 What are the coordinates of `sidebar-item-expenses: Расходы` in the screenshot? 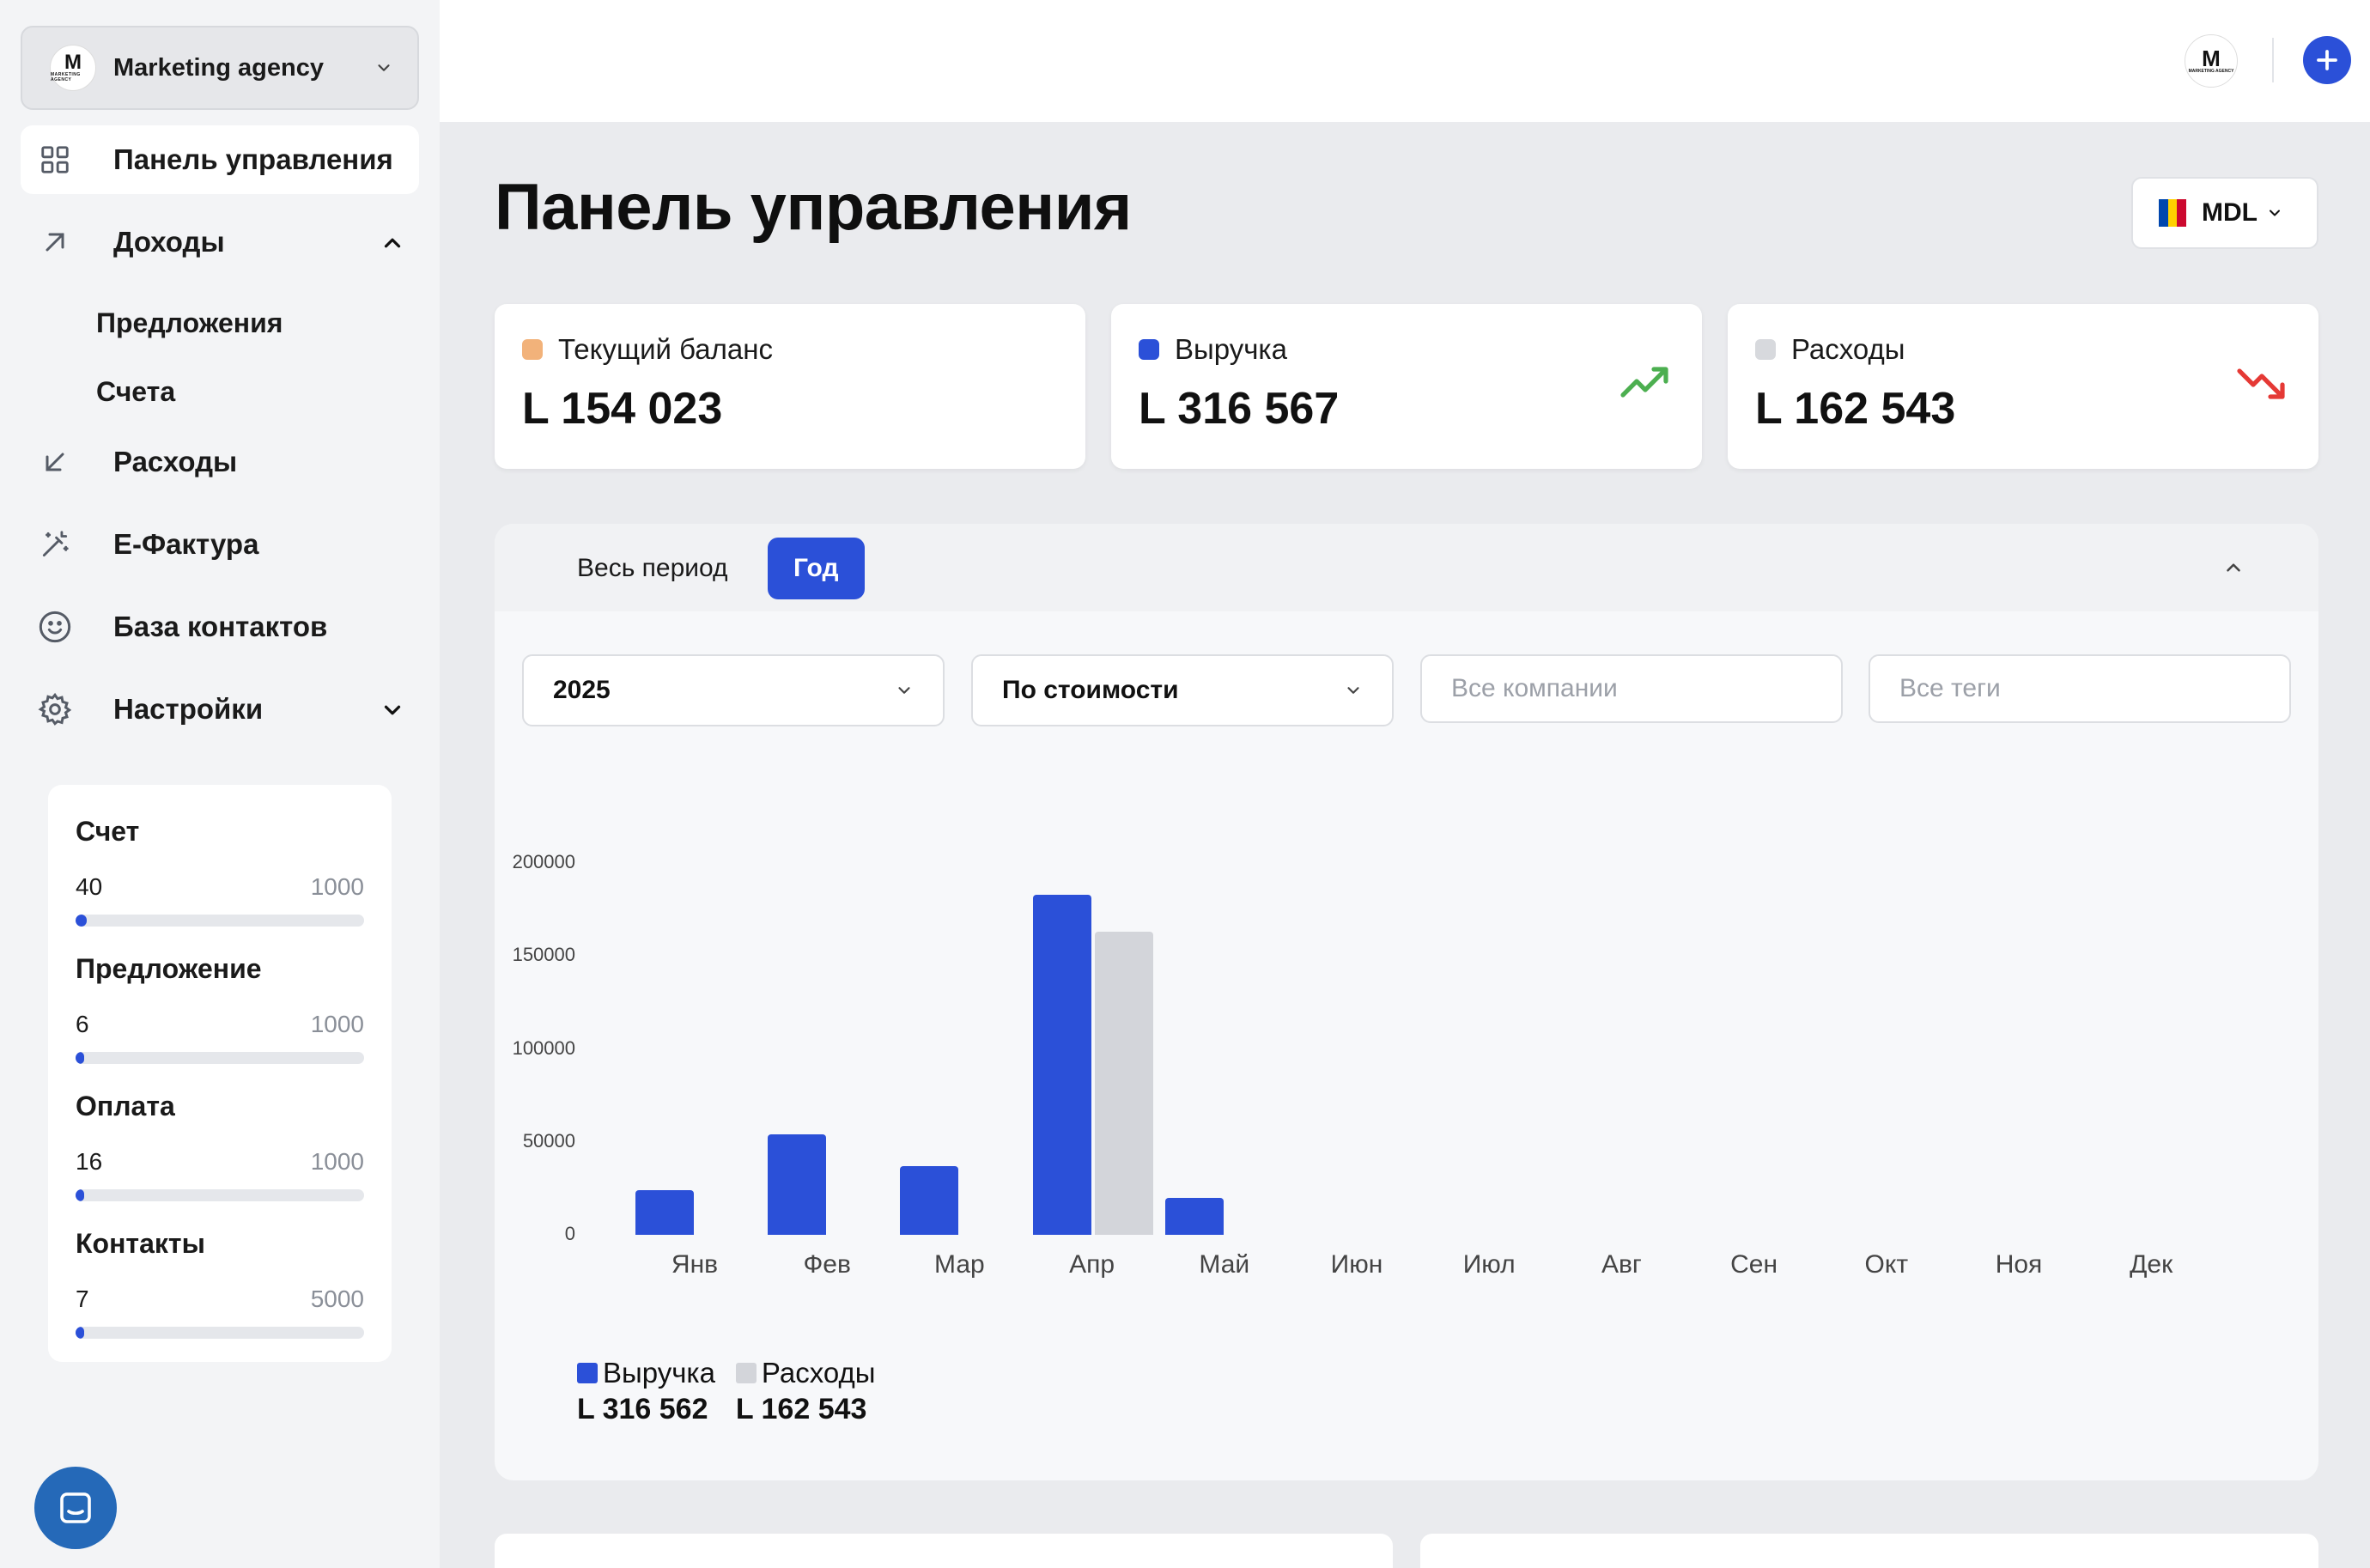 It's located at (220, 462).